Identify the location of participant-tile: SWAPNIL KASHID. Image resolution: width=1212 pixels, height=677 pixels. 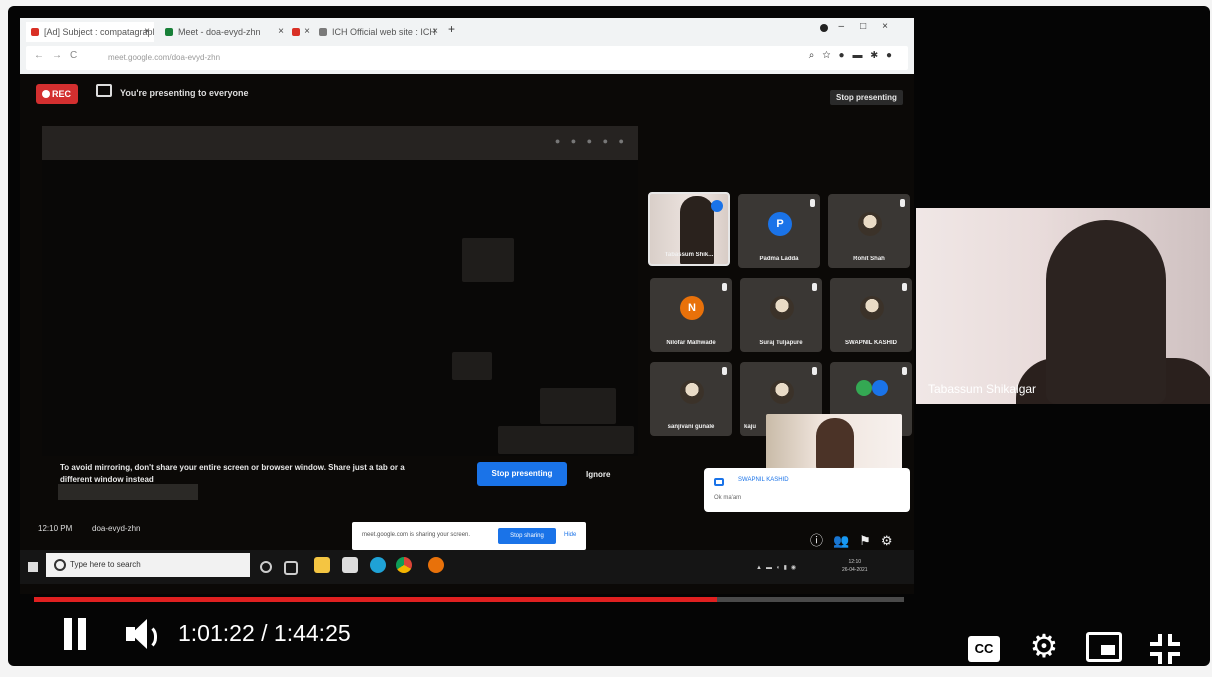
(871, 315).